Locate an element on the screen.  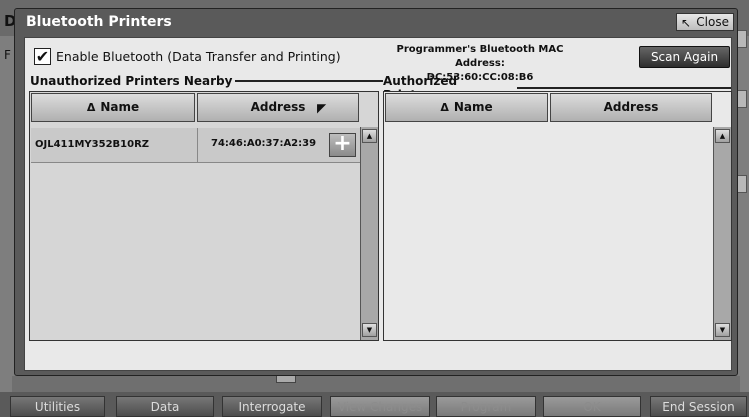
unauthorized-name-column-header: Δ Name is located at coordinates (113, 107).